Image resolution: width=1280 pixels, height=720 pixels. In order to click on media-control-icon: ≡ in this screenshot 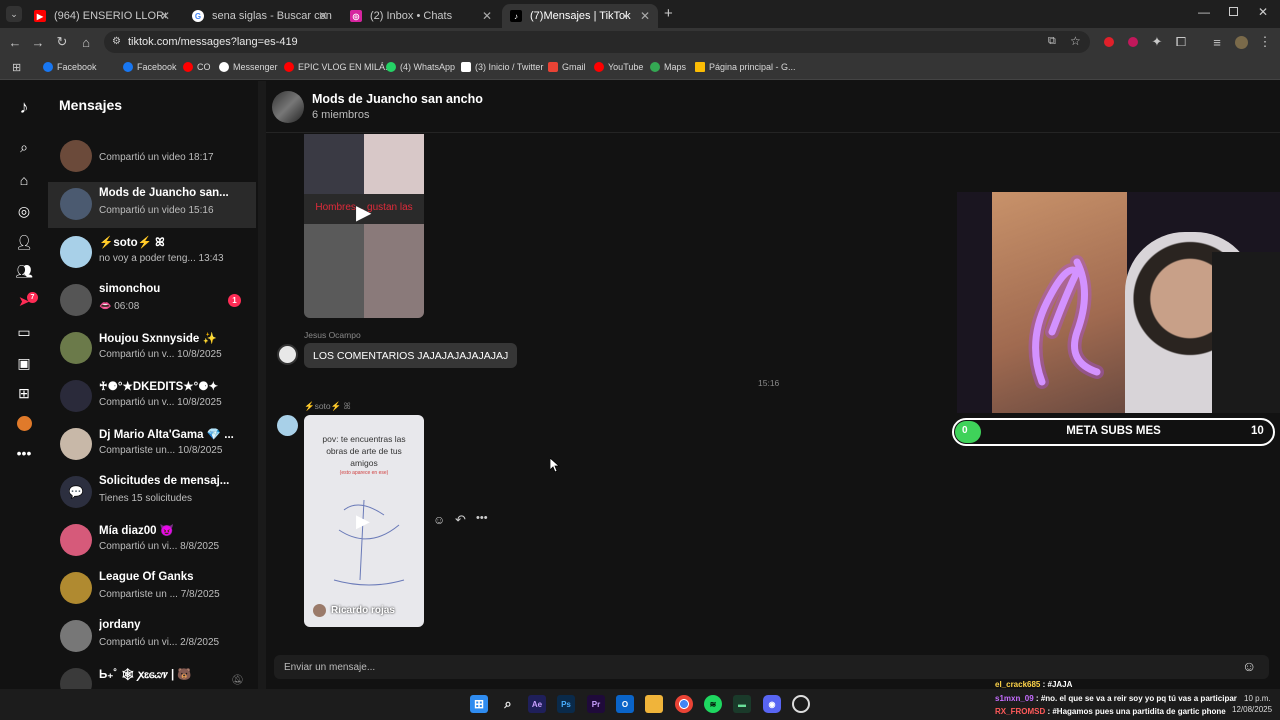, I will do `click(1217, 42)`.